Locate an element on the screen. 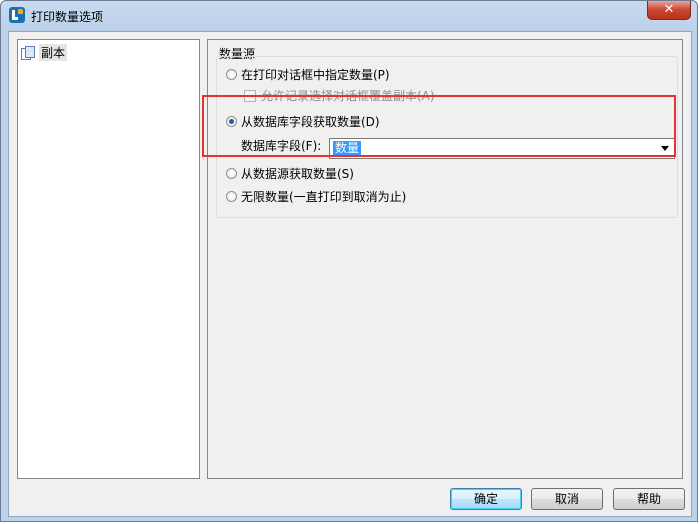 The width and height of the screenshot is (700, 524). app-logo-icon is located at coordinates (17, 15).